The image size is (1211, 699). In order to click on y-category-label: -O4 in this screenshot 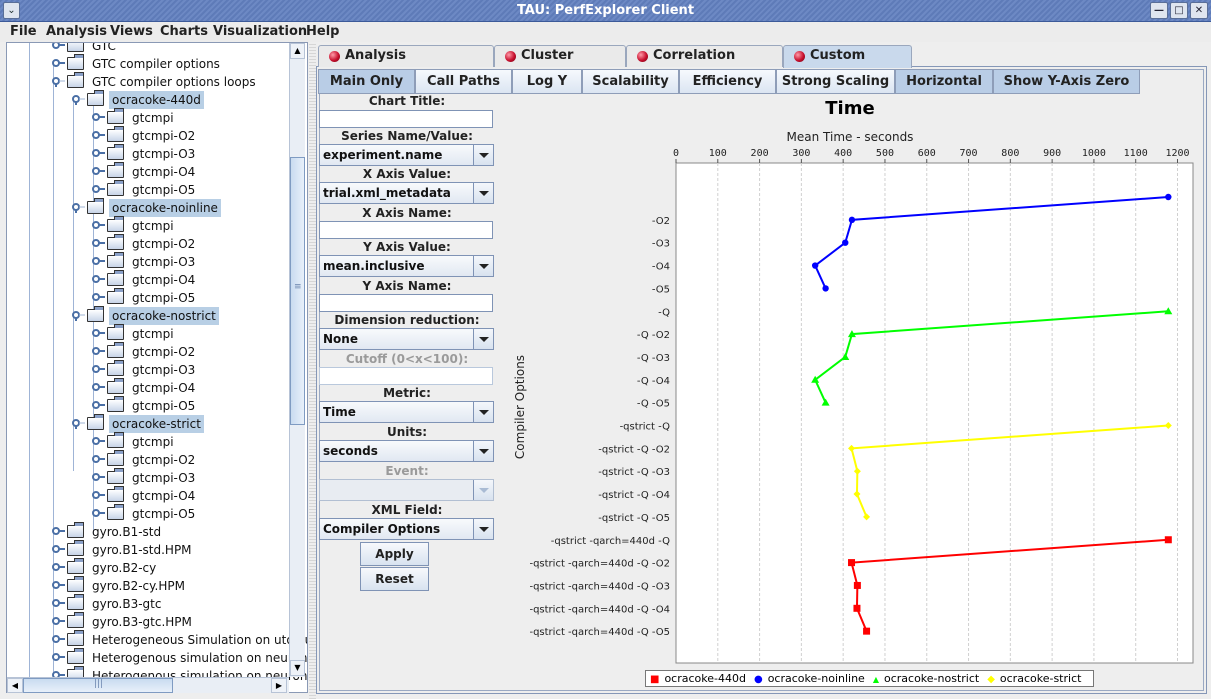, I will do `click(661, 267)`.